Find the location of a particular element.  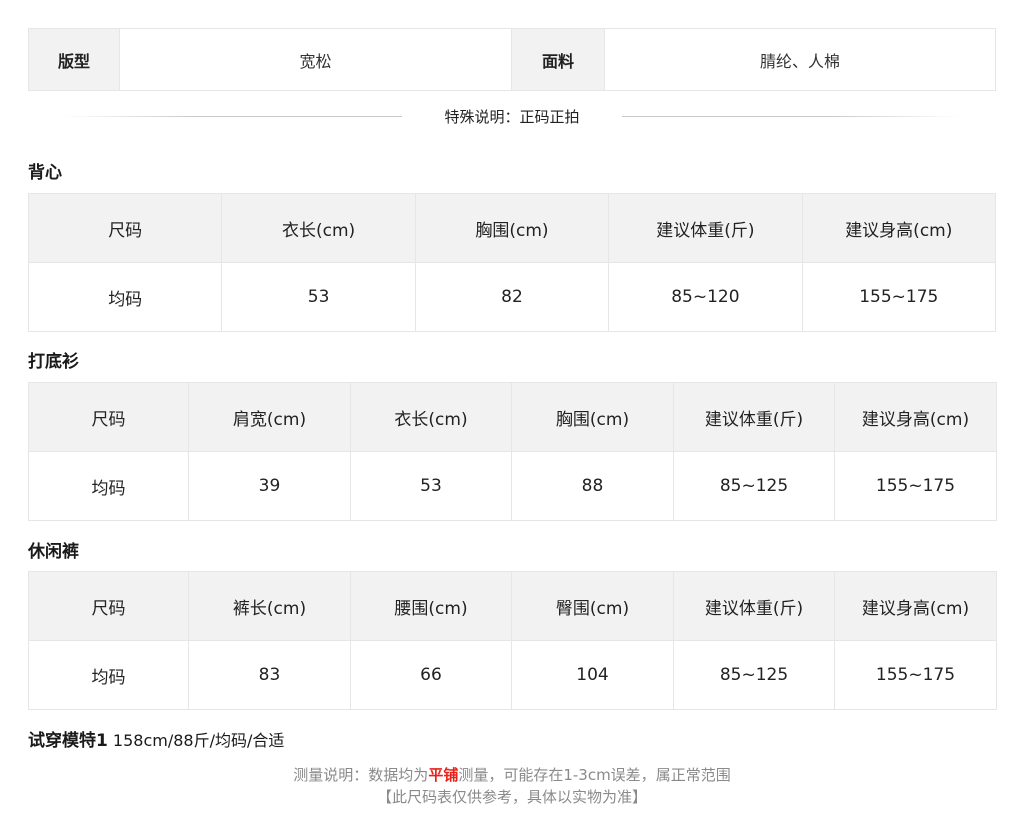

reference-note: 【此尺码表仅供参考，具体以实物为准】 is located at coordinates (511, 797).